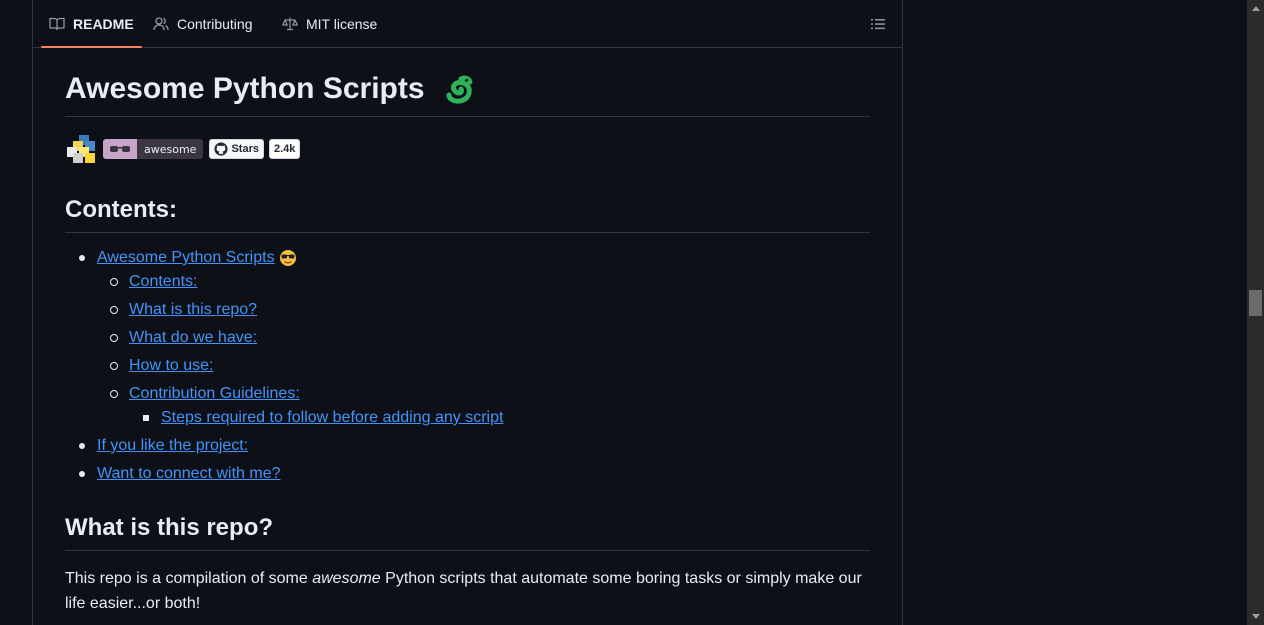  What do you see at coordinates (189, 578) in the screenshot?
I see `intro-text: This repo is a compilation of some` at bounding box center [189, 578].